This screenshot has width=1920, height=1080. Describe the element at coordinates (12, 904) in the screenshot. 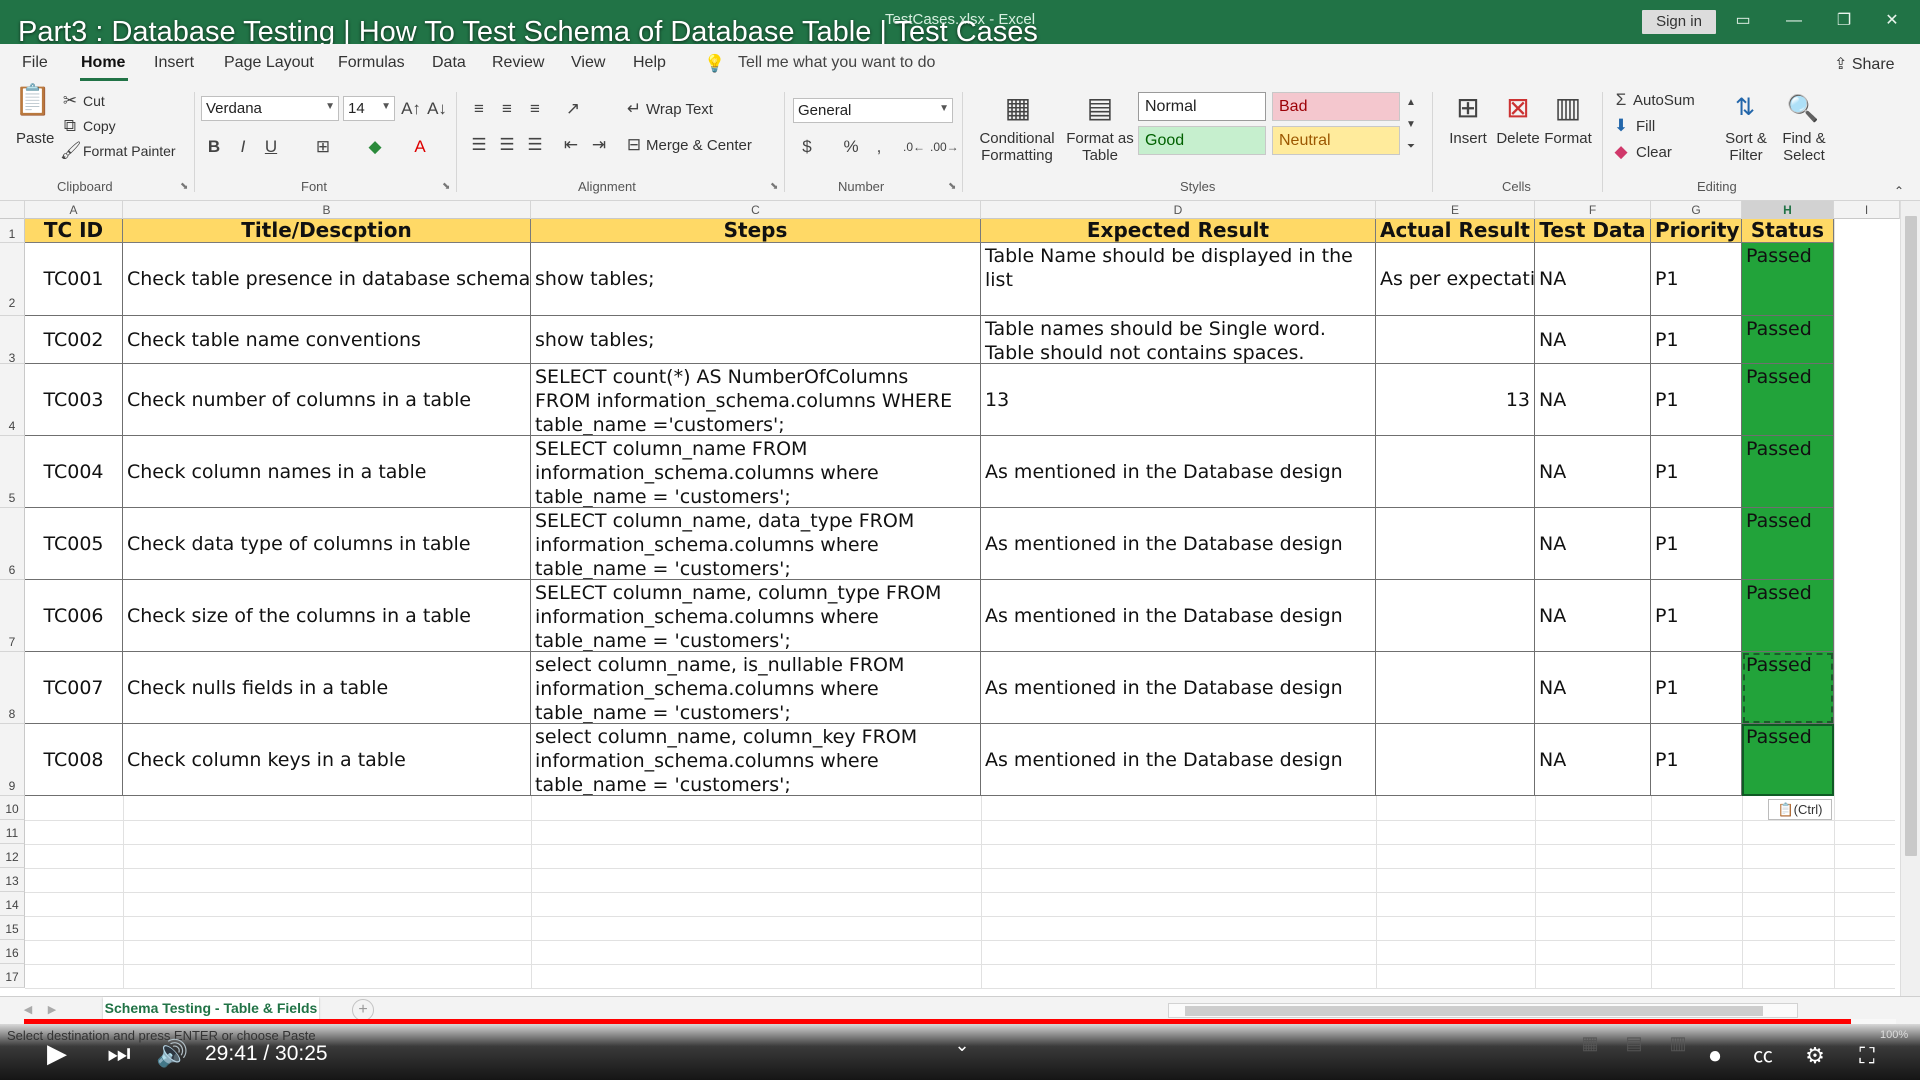

I see `row-header: 14` at that location.